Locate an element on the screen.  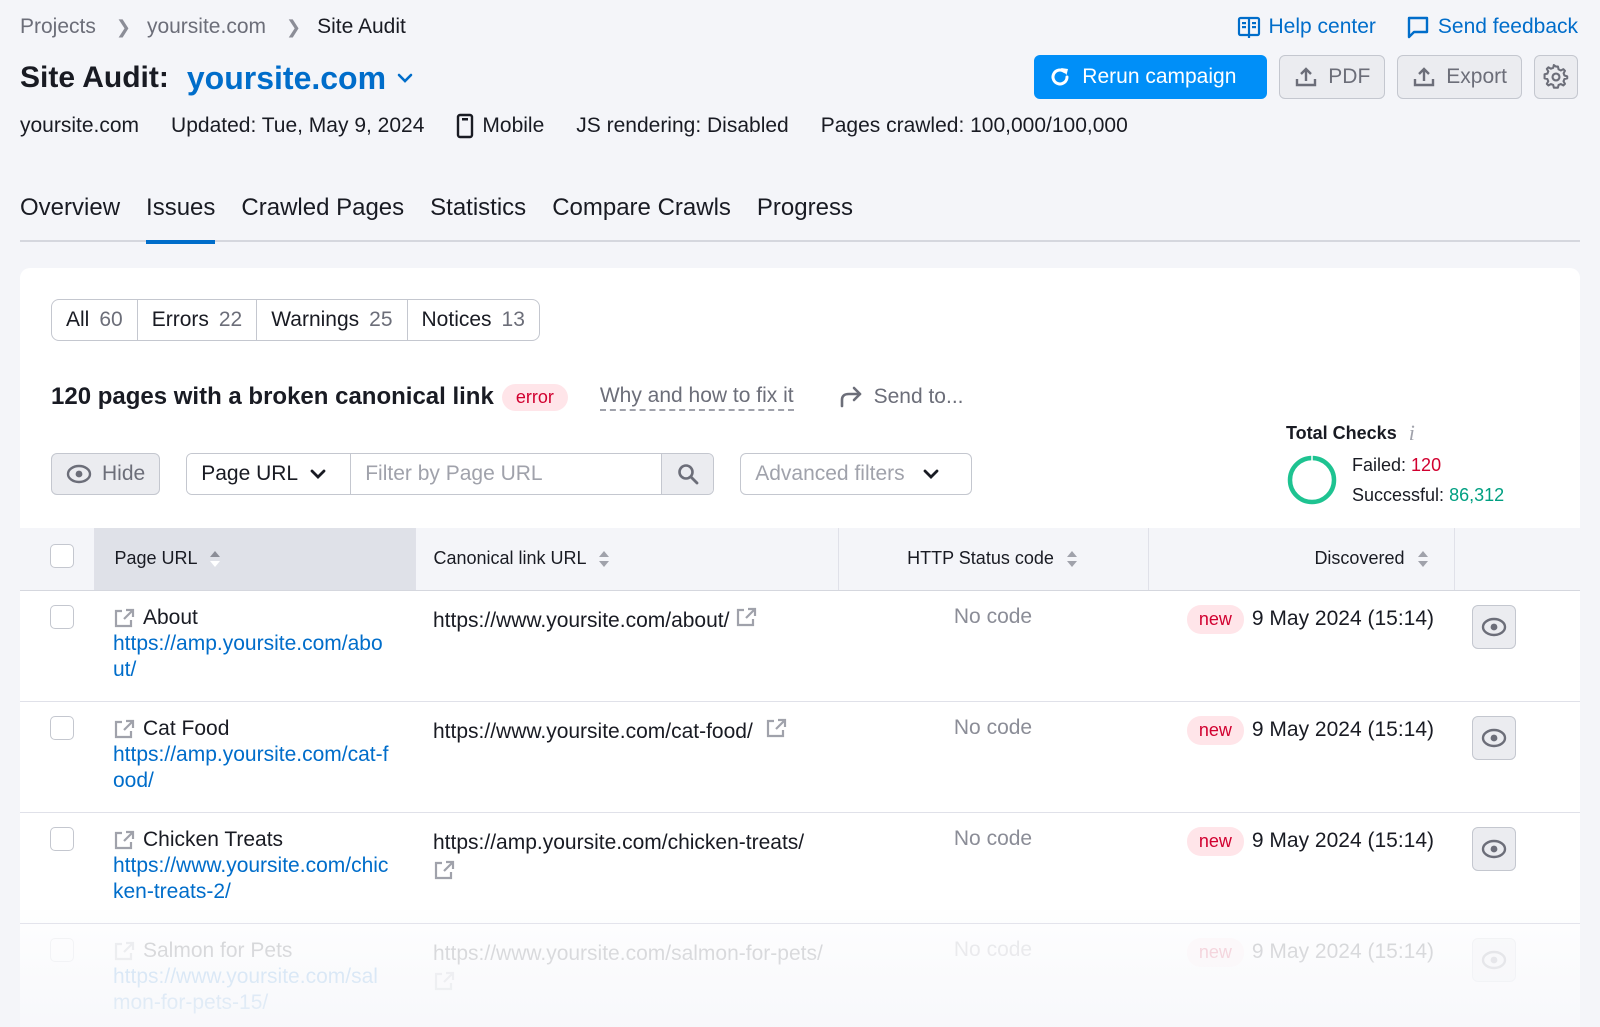
filter-errors-label: Errors is located at coordinates (180, 319).